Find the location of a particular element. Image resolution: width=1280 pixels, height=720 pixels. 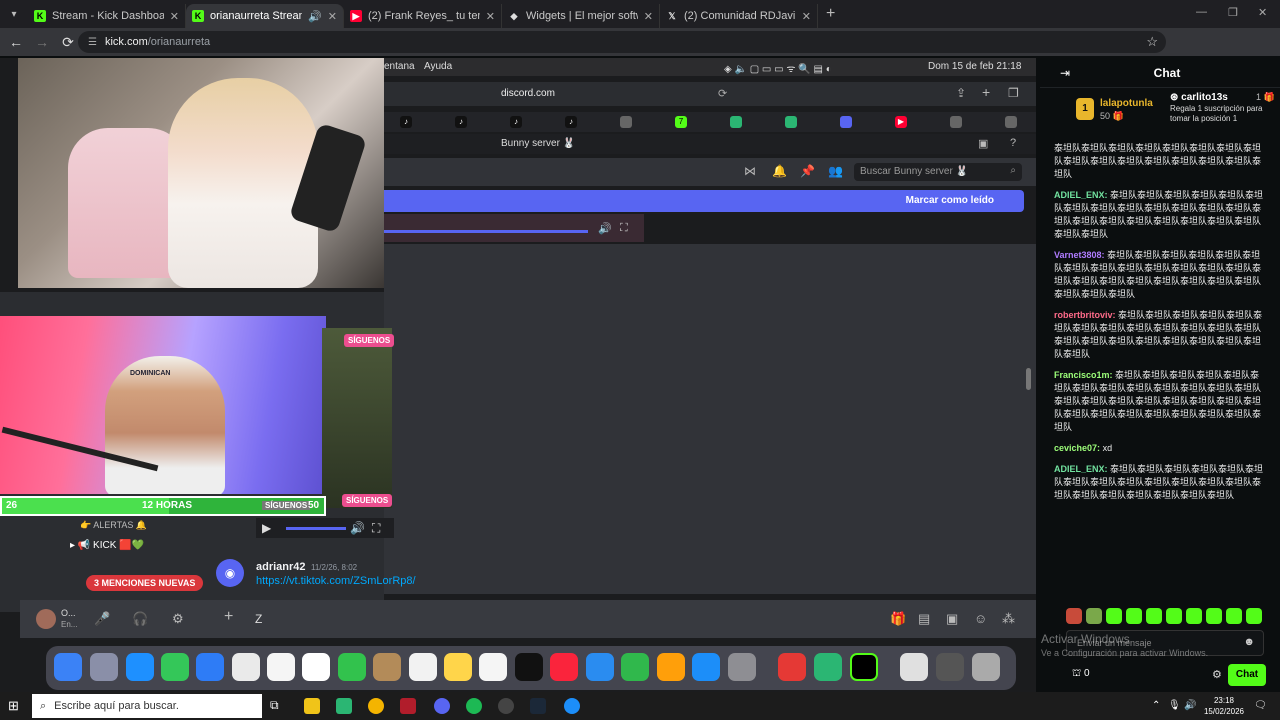

subathon-progress-bar: 26 12 HORAS SÍGUENOS 50 is located at coordinates (163, 506).